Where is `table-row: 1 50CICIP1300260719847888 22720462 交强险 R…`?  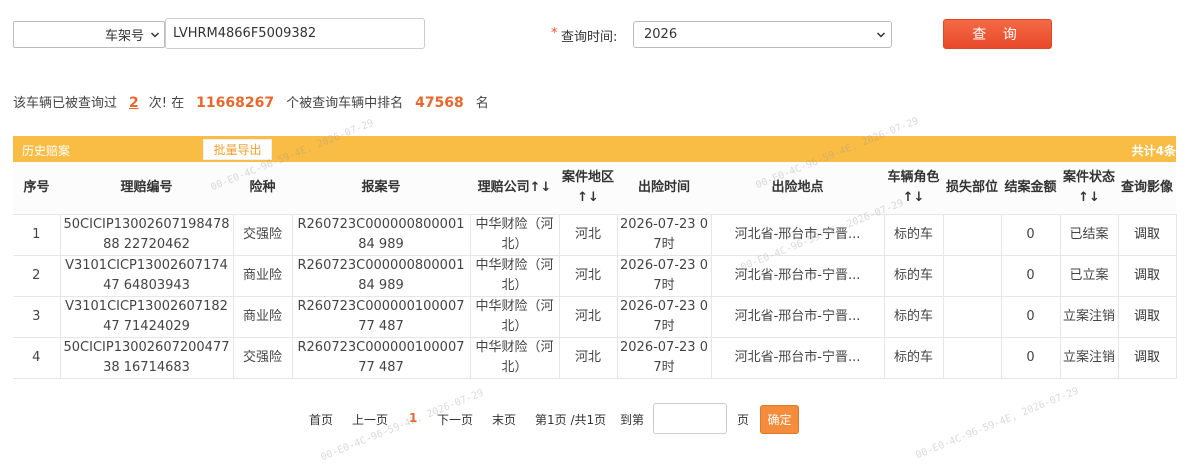 table-row: 1 50CICIP1300260719847888 22720462 交强险 R… is located at coordinates (595, 234).